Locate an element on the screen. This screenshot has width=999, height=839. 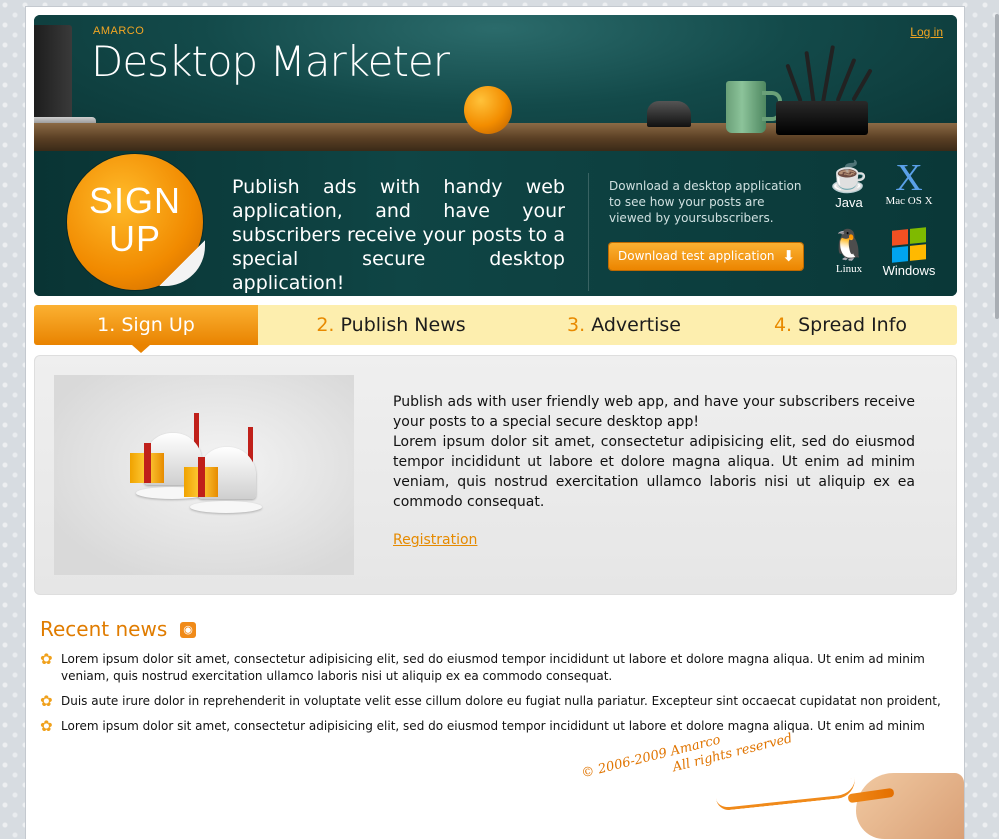
platform-java: ☕ Java is located at coordinates (849, 185).